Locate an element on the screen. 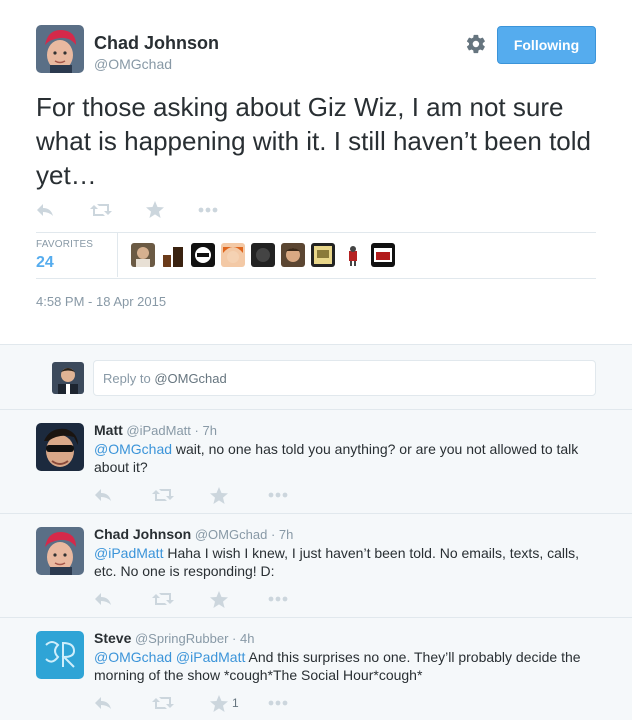 The width and height of the screenshot is (632, 720). reply-actions: 1 is located at coordinates (210, 703).